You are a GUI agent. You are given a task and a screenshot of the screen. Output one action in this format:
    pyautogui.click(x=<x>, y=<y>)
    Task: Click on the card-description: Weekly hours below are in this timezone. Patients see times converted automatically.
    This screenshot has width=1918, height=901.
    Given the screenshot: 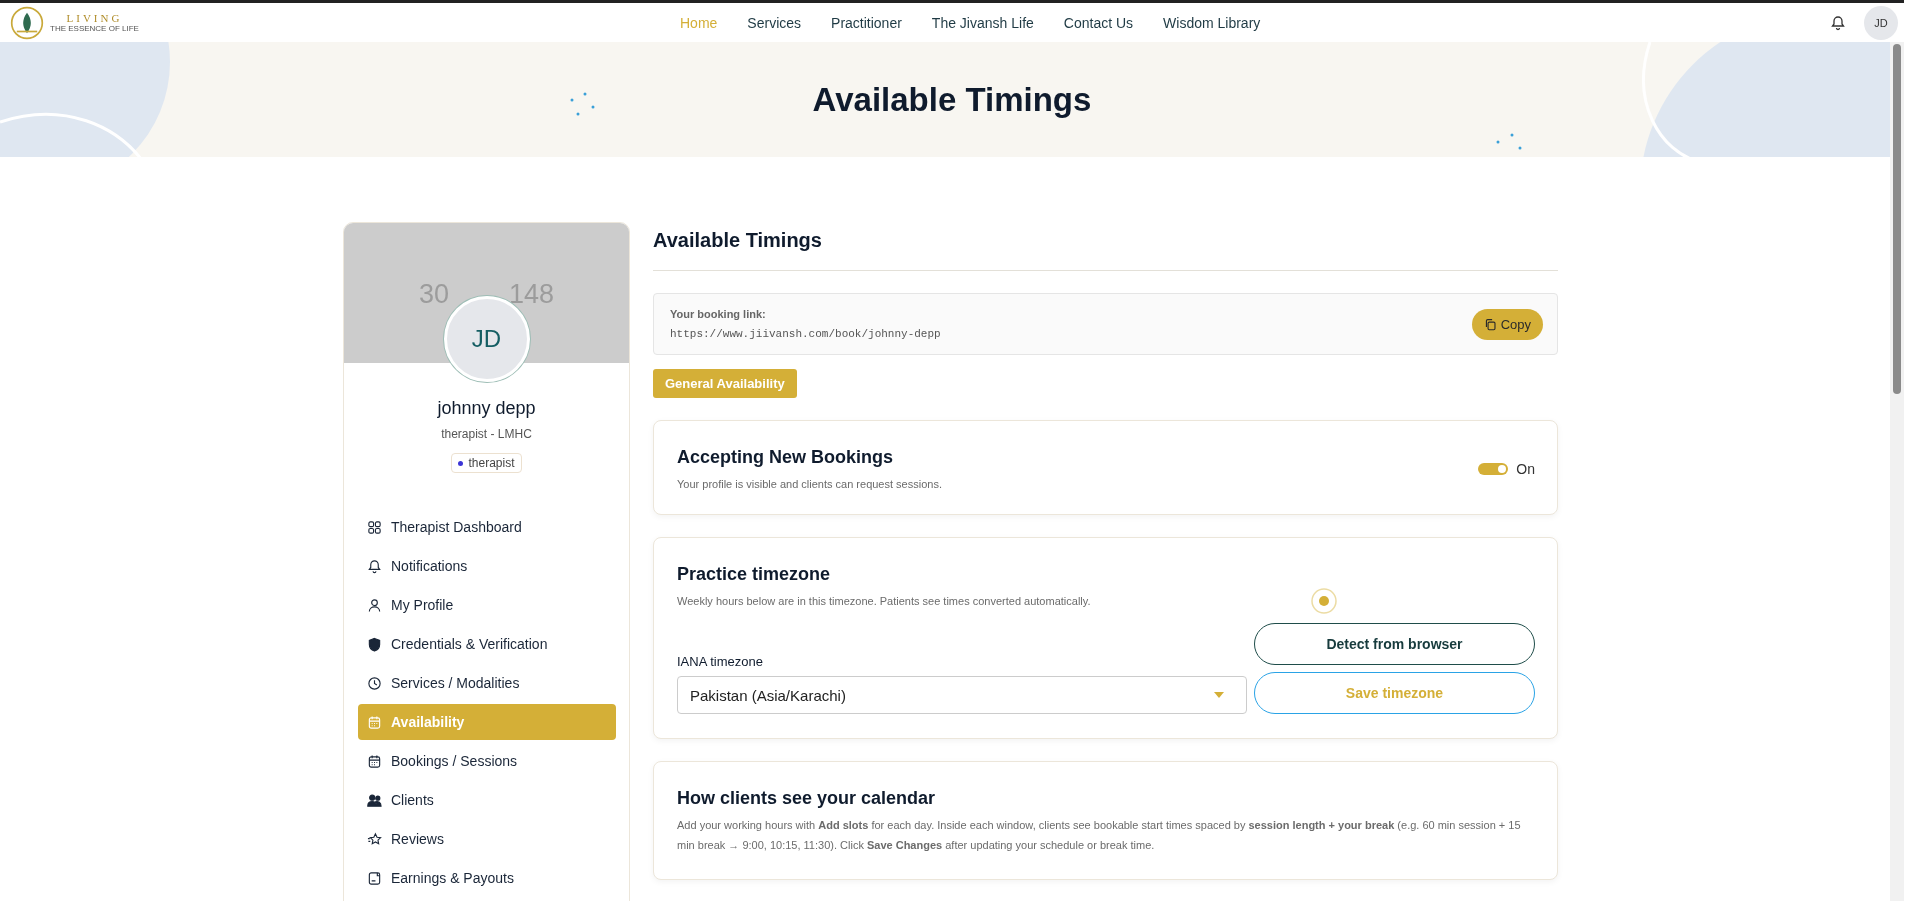 What is the action you would take?
    pyautogui.click(x=884, y=601)
    